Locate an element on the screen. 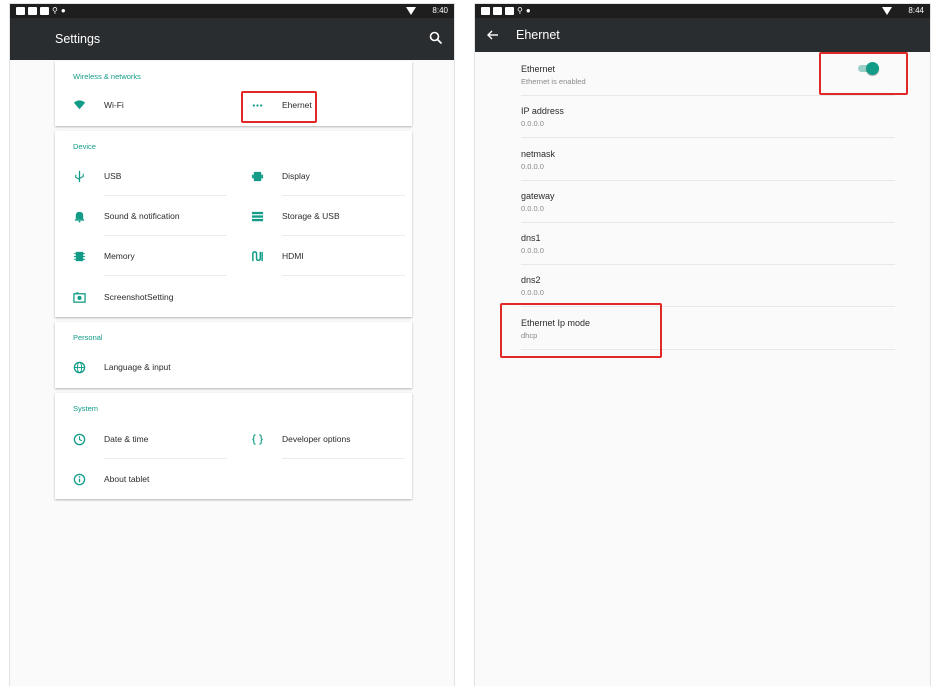  pref-title: Ethernet is located at coordinates (538, 69).